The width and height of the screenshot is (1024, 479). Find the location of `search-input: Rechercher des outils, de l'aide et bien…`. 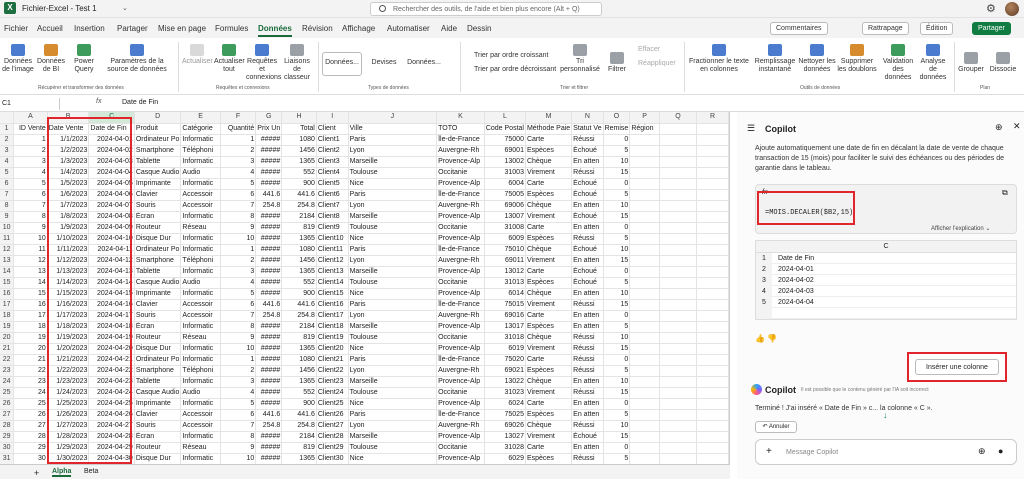

search-input: Rechercher des outils, de l'aide et bien… is located at coordinates (486, 9).